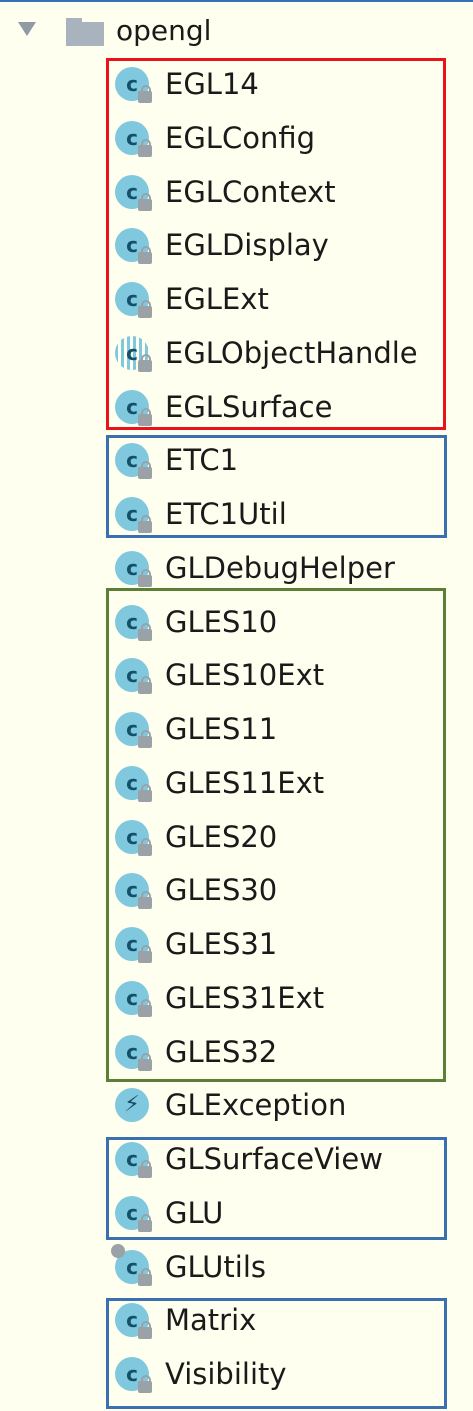  I want to click on tree-folder-opengl: opengl, so click(236, 31).